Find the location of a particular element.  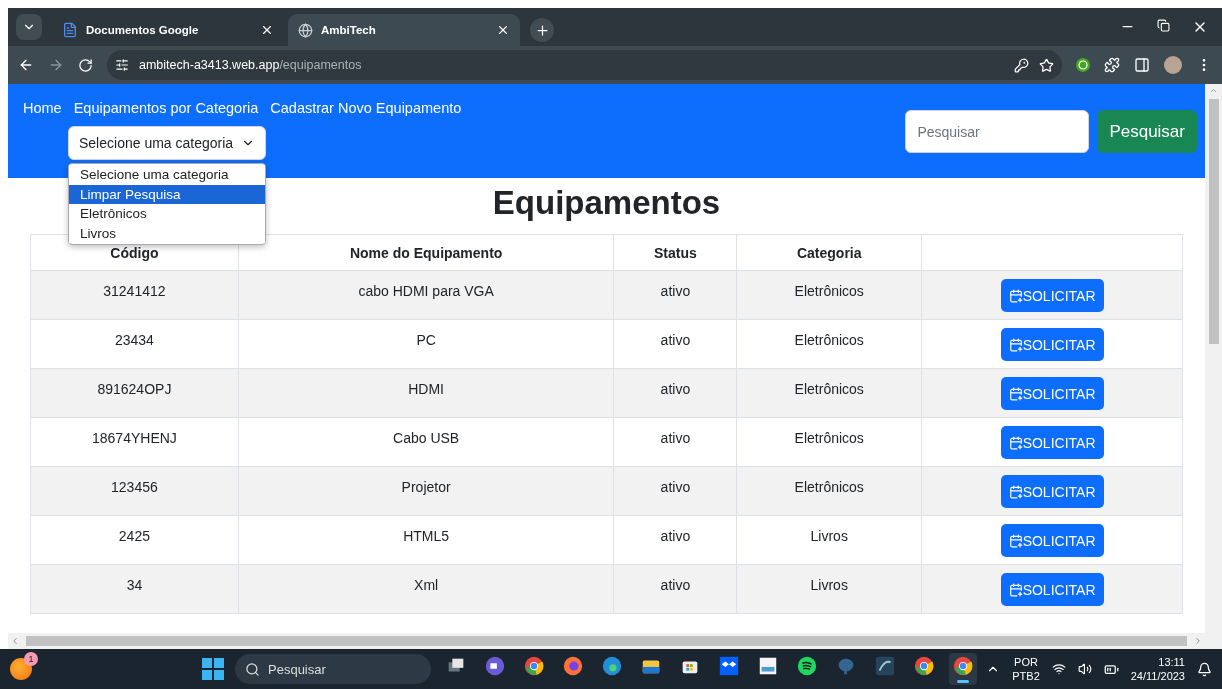

avatar-icon is located at coordinates (1173, 65).